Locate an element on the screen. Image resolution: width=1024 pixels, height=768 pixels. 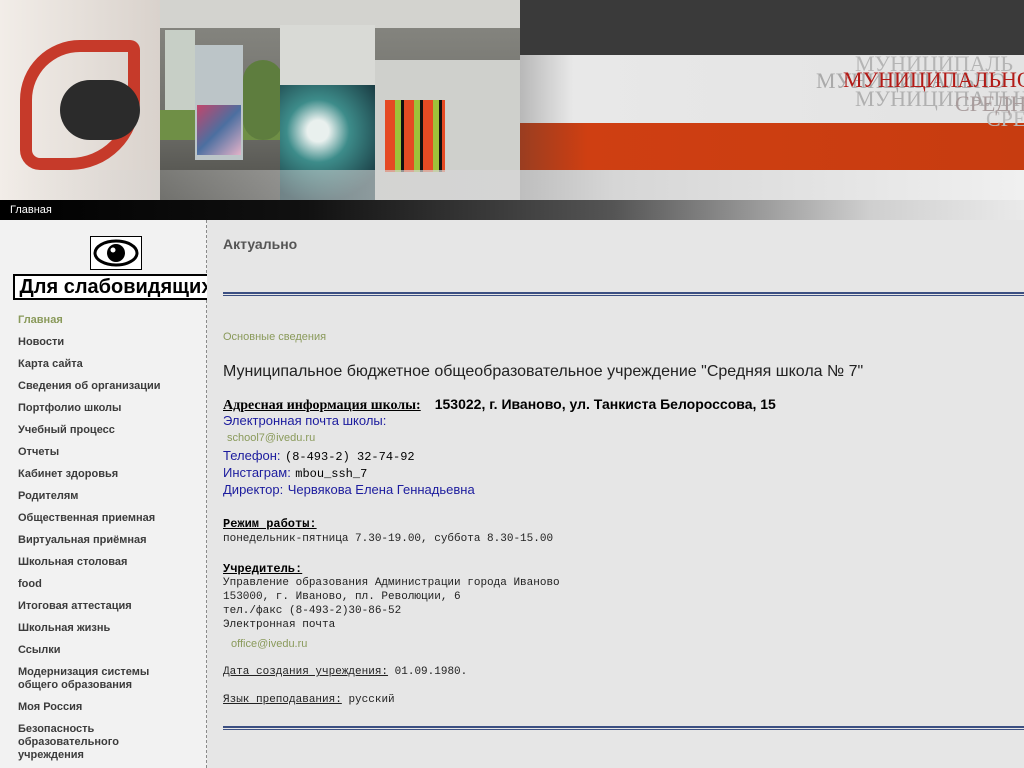
sidebar-item-public-reception: Общественная приемная is located at coordinates (98, 518).